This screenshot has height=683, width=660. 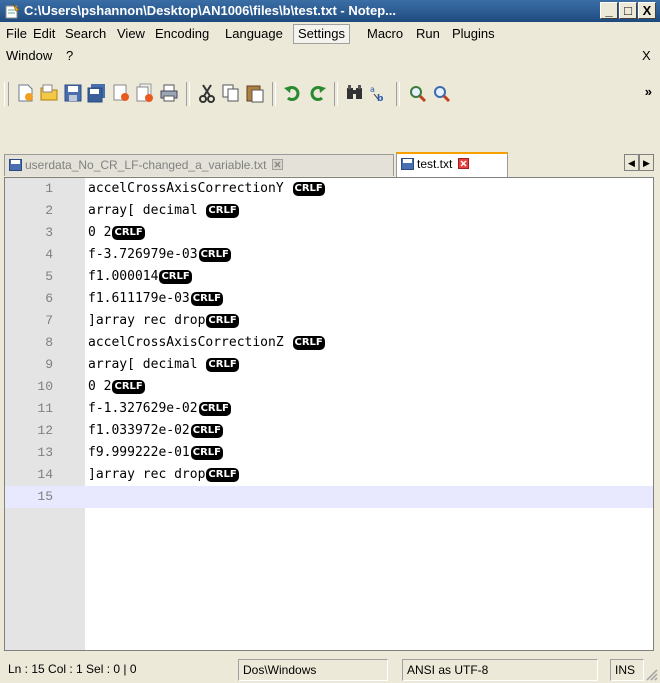 I want to click on toolbar-separator, so click(x=398, y=94).